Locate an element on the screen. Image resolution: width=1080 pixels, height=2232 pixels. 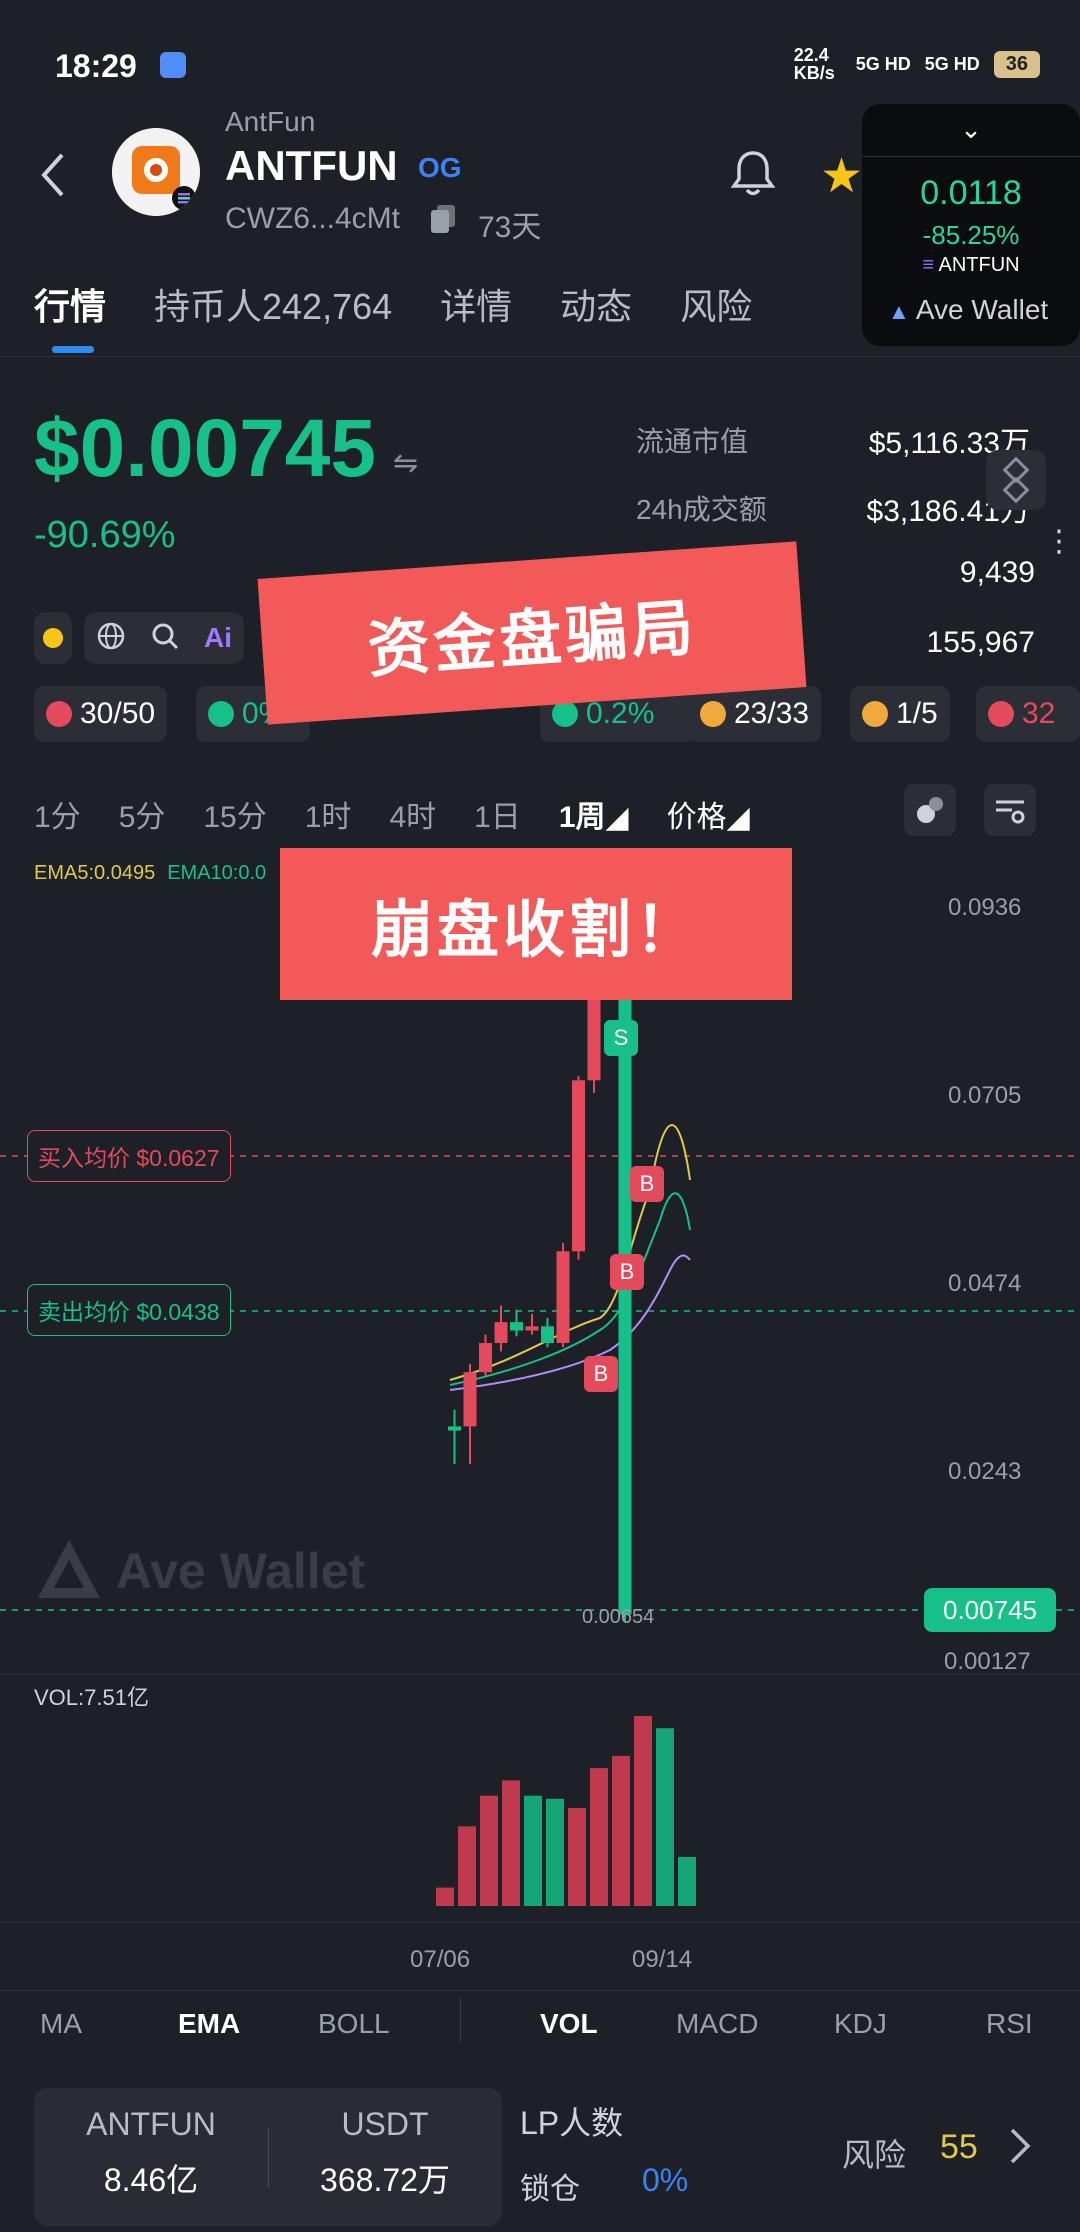
tf-5m: 5分 is located at coordinates (142, 814).